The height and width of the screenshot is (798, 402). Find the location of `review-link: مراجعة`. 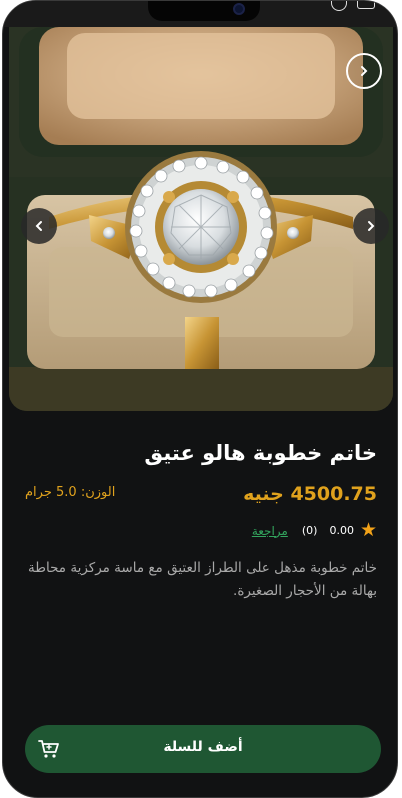

review-link: مراجعة is located at coordinates (270, 531).